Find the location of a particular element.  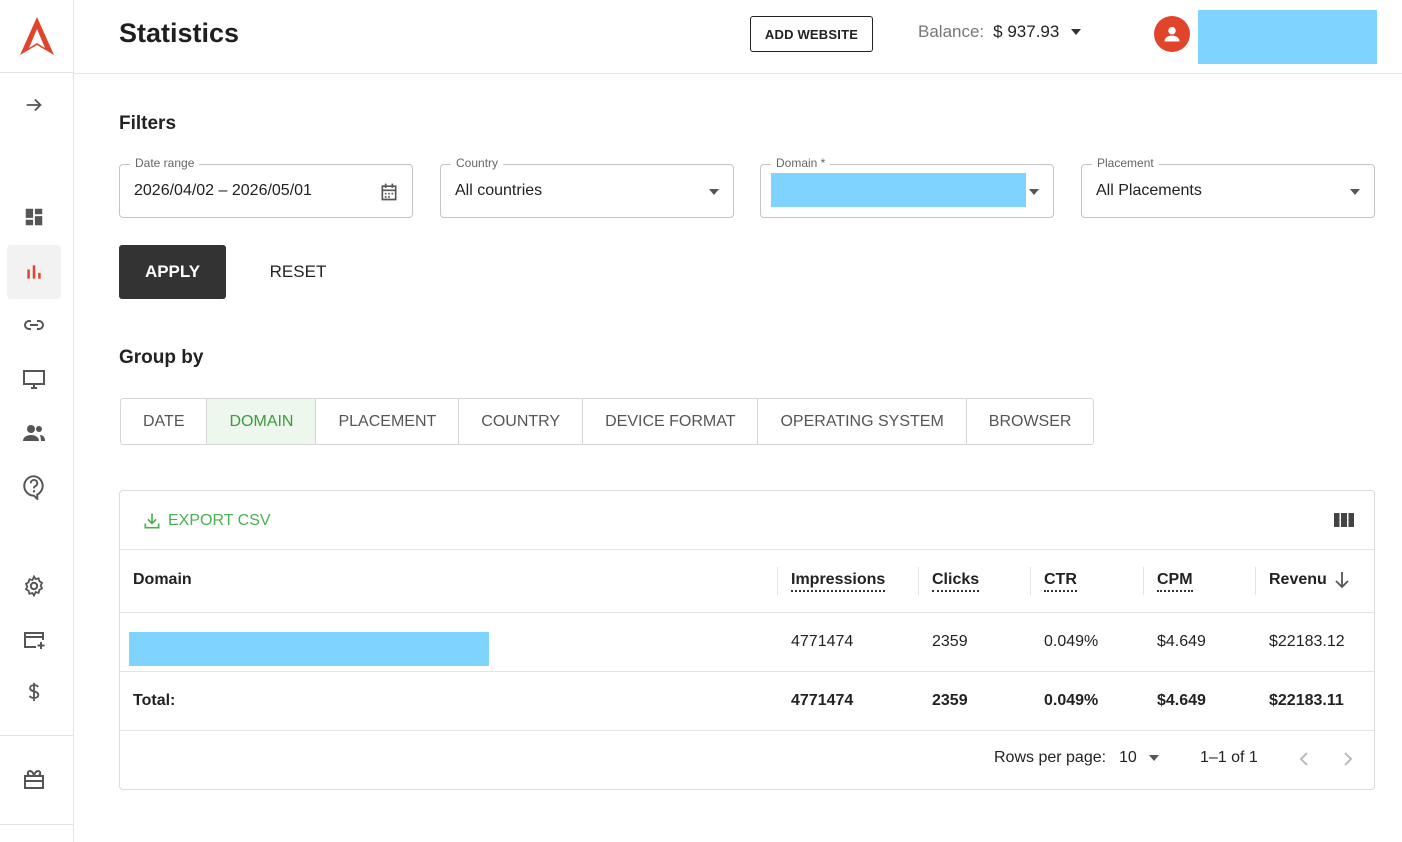

app-logo is located at coordinates (36, 36).